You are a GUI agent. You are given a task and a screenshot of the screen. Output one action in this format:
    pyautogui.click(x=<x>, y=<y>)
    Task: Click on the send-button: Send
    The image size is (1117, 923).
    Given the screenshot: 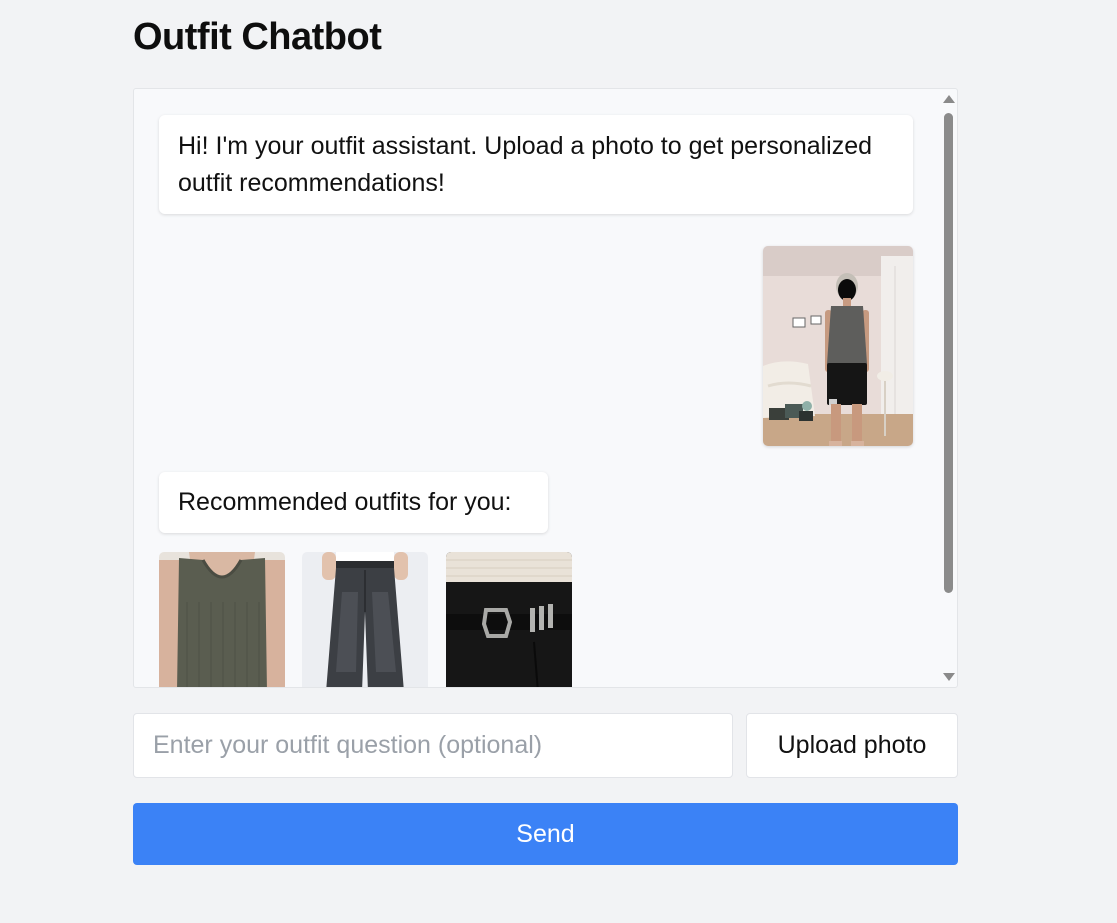 What is the action you would take?
    pyautogui.click(x=545, y=834)
    